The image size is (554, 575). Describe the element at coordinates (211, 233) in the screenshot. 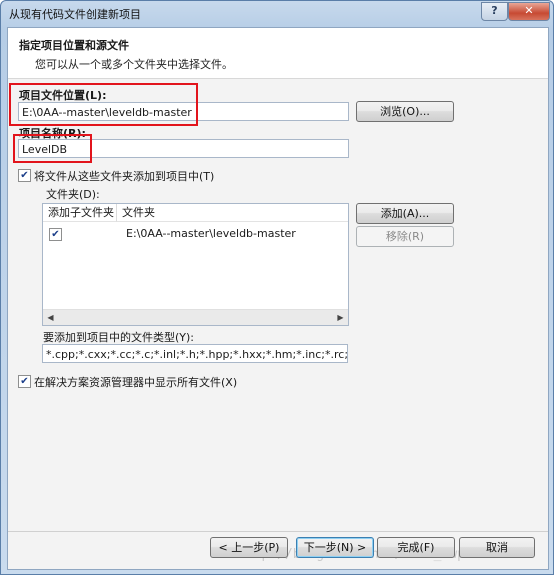

I see `row-folder-path: E:\0AA--master\leveldb-master` at that location.